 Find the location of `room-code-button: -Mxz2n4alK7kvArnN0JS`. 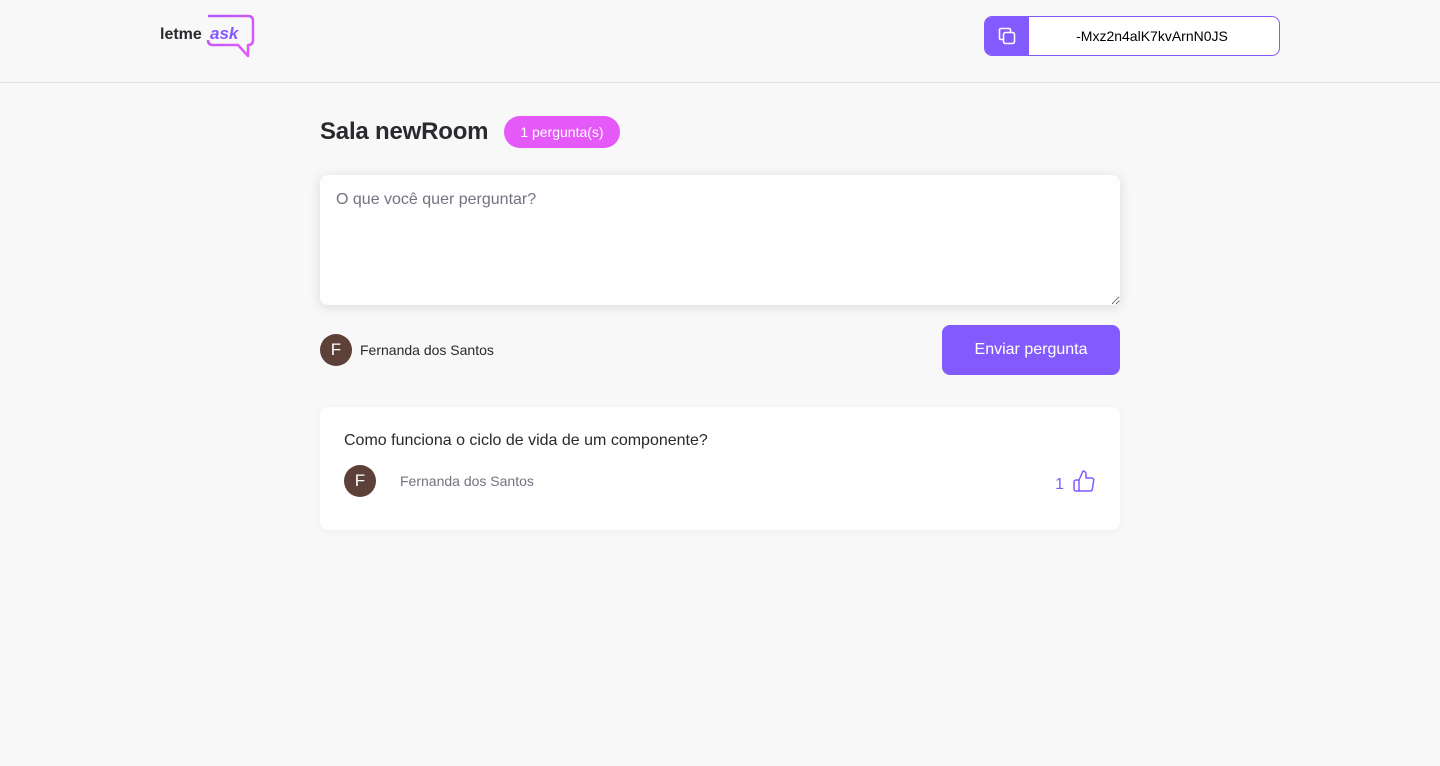

room-code-button: -Mxz2n4alK7kvArnN0JS is located at coordinates (1132, 36).